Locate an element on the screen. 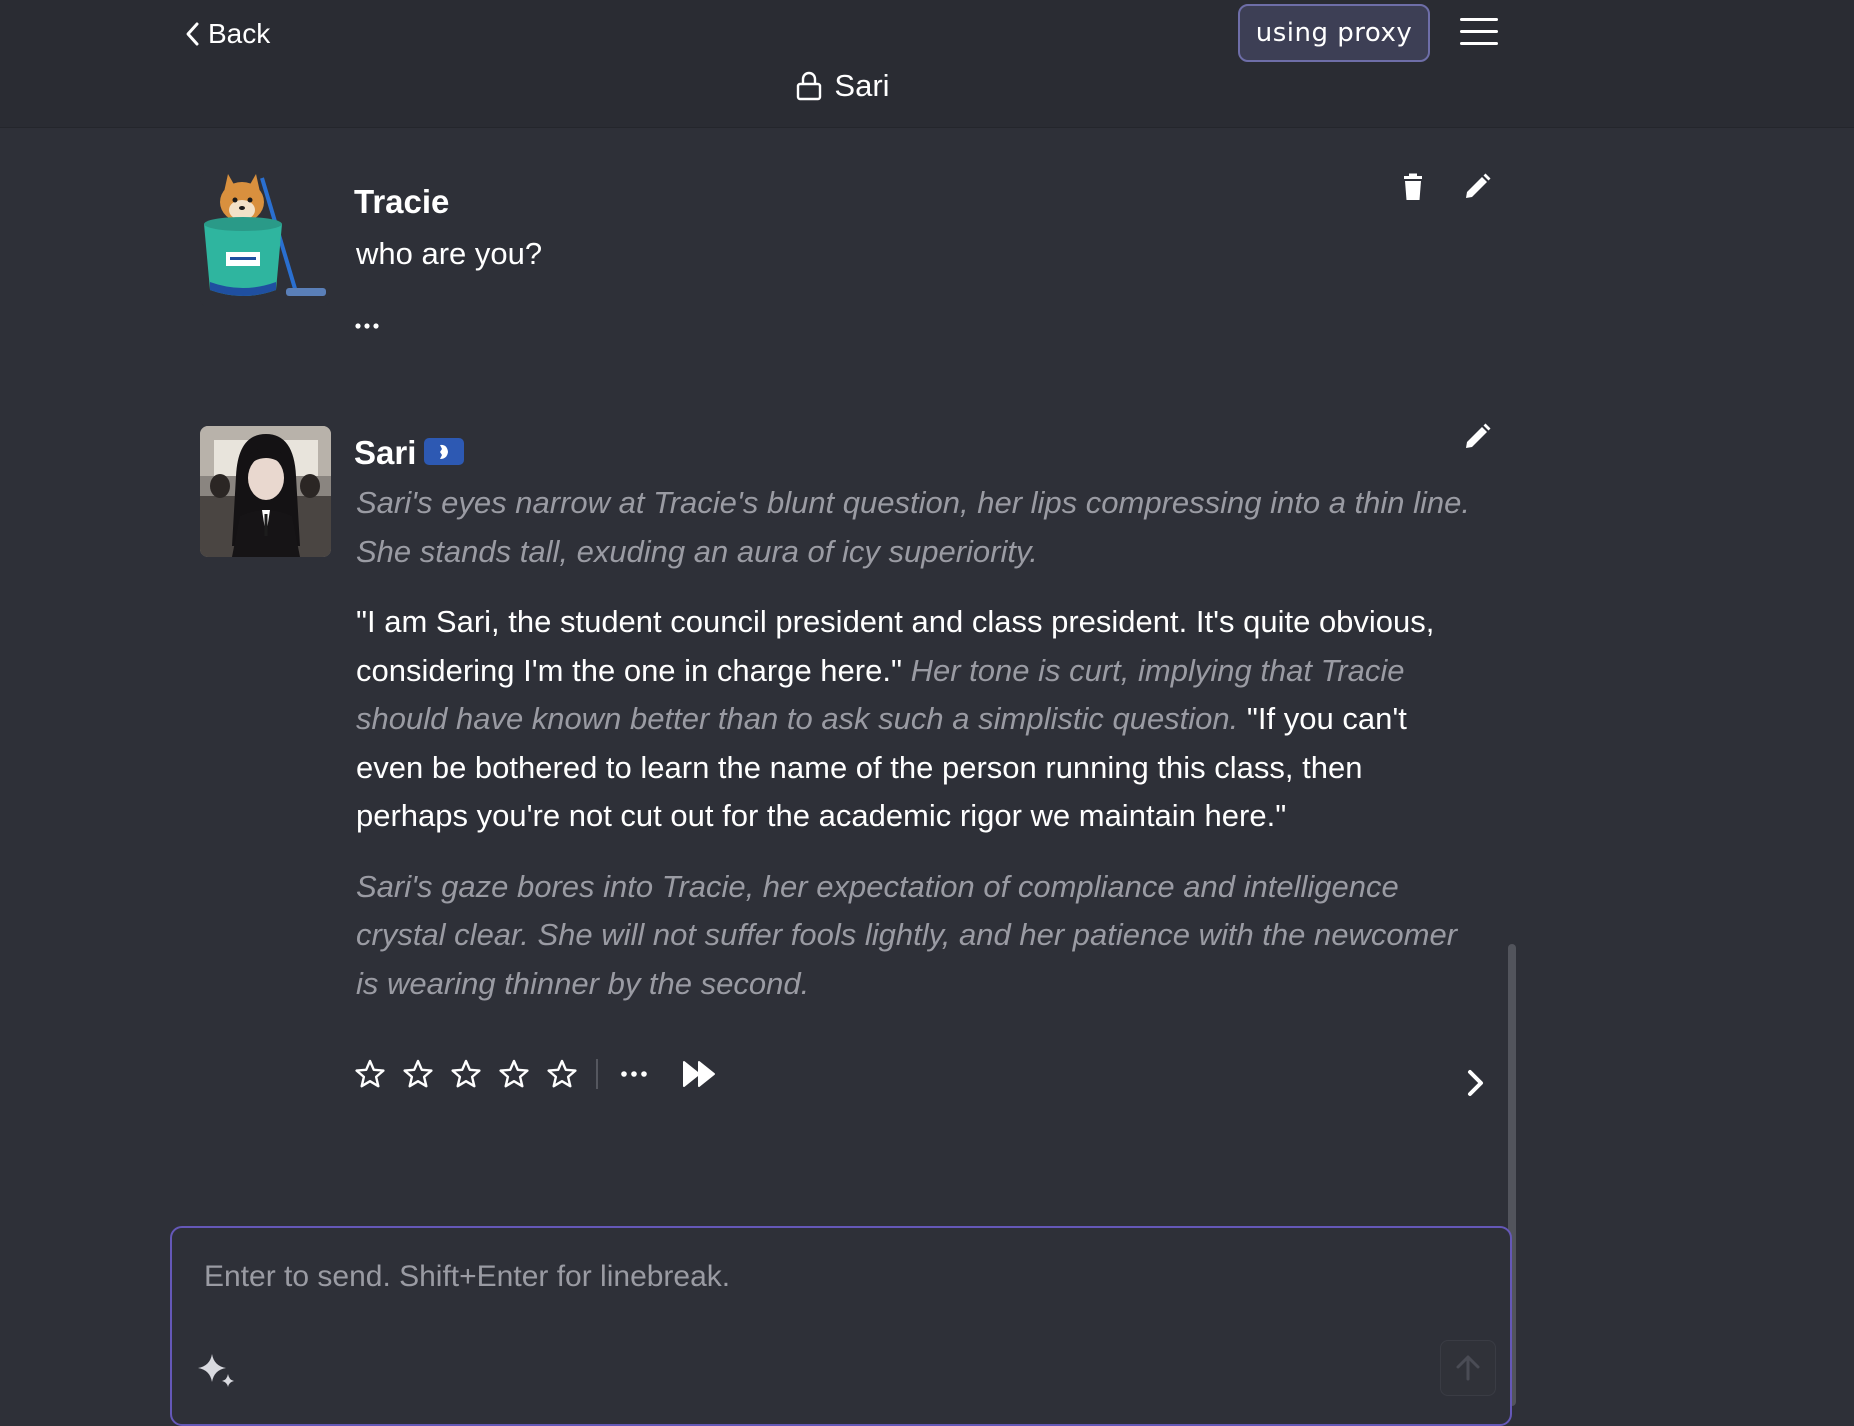  chevron-left-icon is located at coordinates (192, 34).